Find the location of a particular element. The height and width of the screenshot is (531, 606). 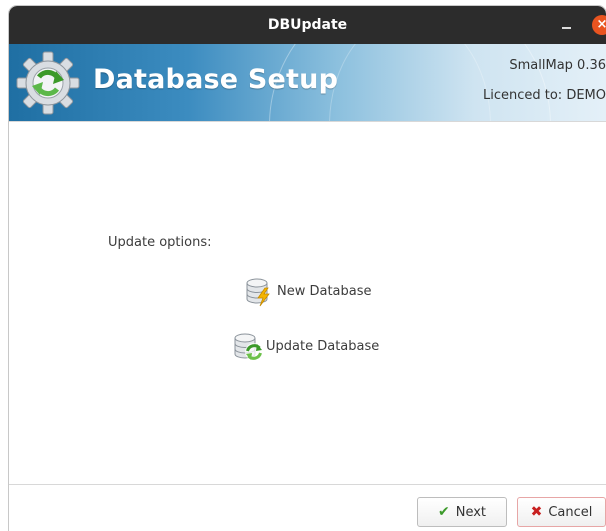

banner-decoration is located at coordinates (410, 82).